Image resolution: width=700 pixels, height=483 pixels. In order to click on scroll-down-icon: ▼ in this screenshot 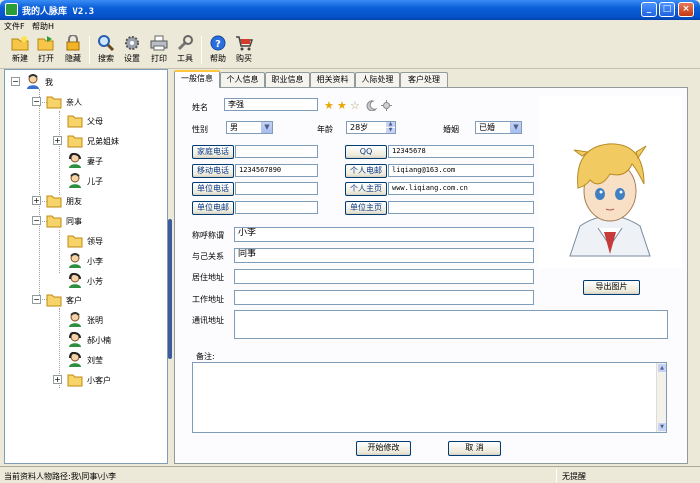, I will do `click(662, 427)`.